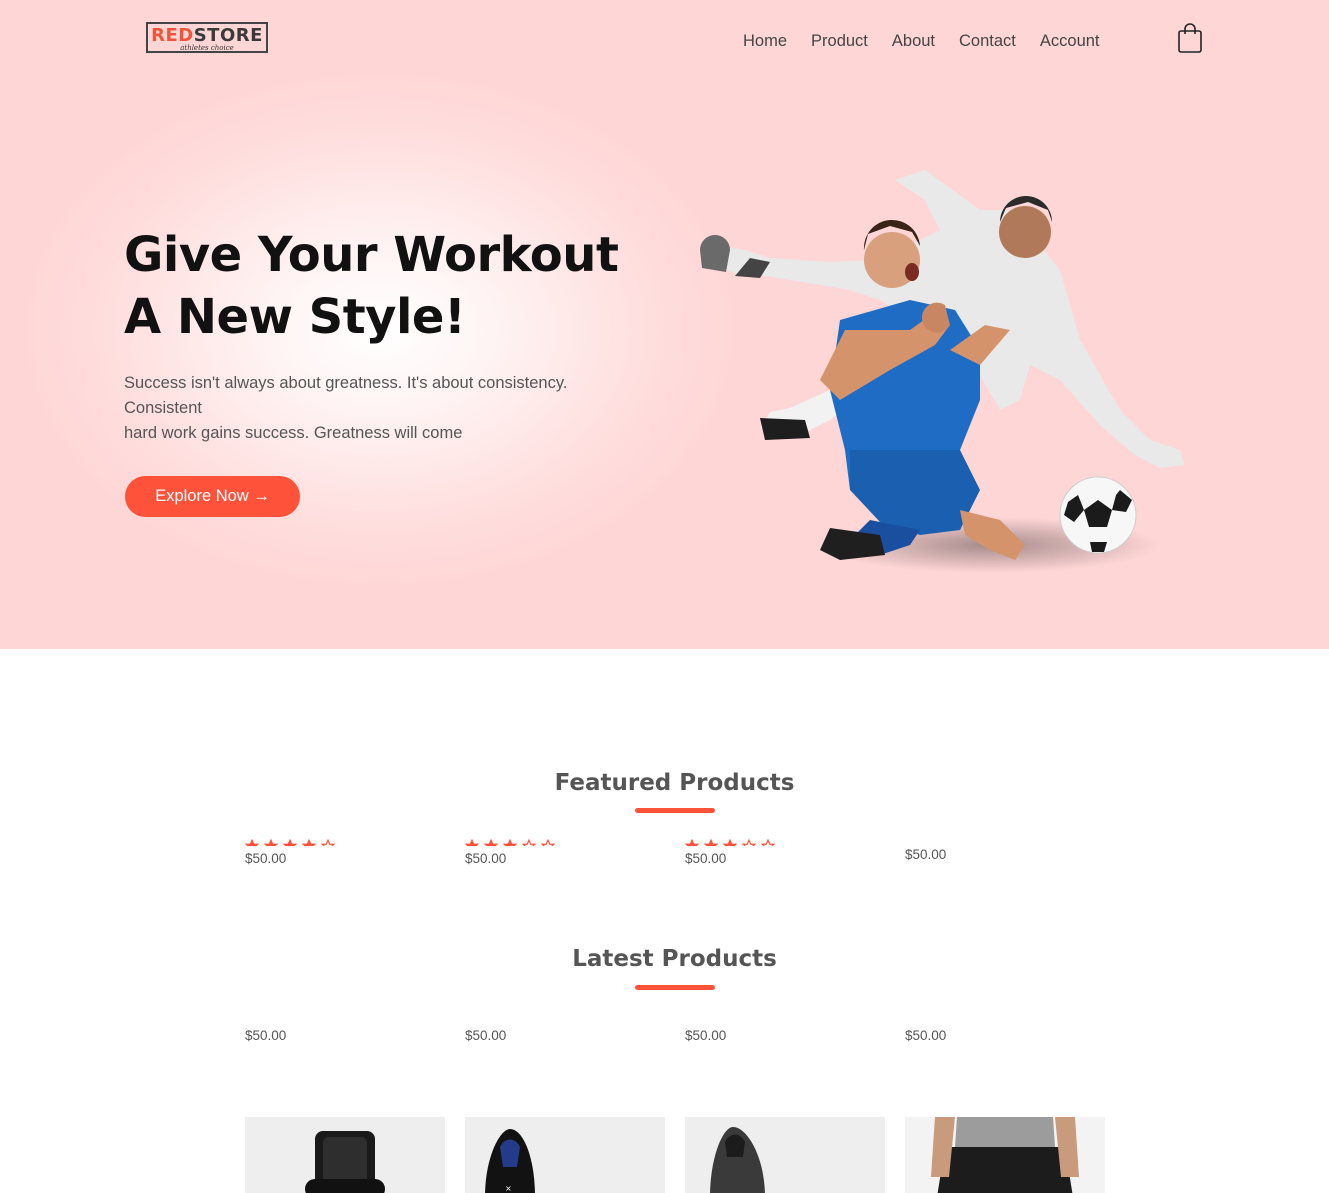 The width and height of the screenshot is (1329, 1193). I want to click on nav-account: Account, so click(1070, 41).